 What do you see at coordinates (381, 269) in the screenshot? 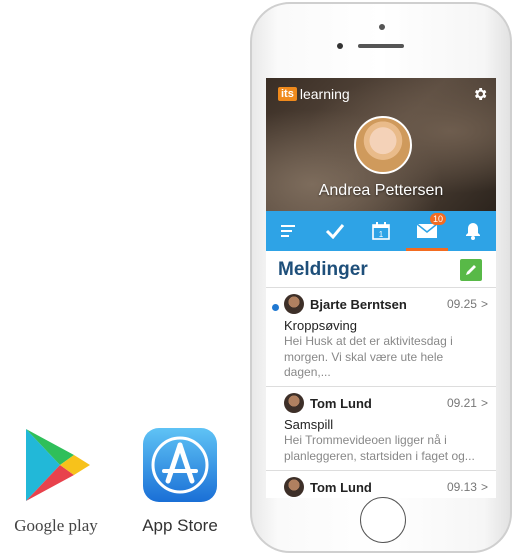
I see `messages-header: Meldinger` at bounding box center [381, 269].